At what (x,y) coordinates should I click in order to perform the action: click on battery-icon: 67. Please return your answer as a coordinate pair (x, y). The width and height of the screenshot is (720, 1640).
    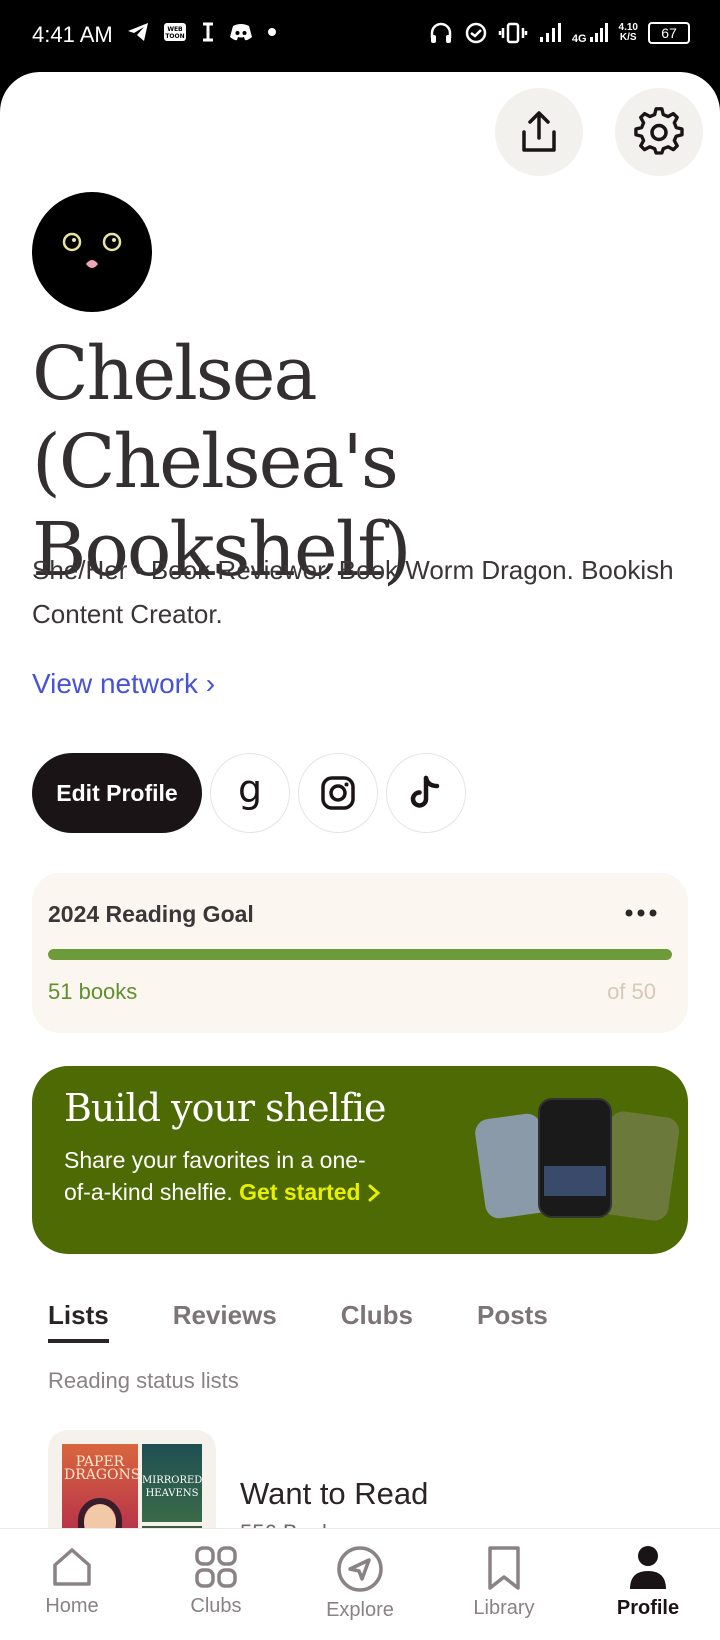
    Looking at the image, I should click on (669, 33).